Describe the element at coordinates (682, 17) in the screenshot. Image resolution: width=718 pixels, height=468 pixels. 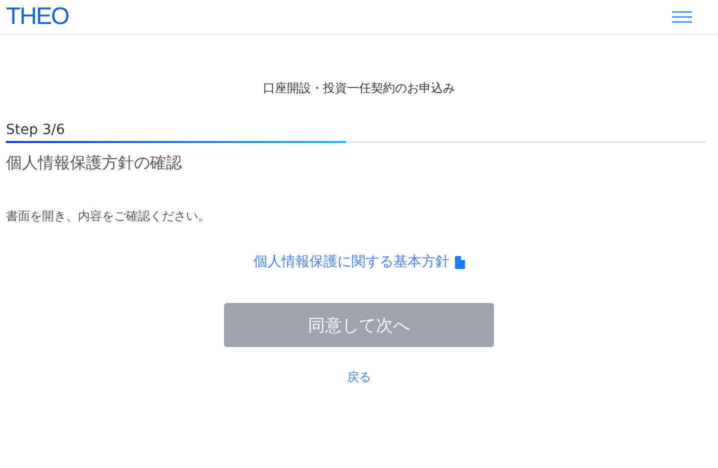
I see `menu-icon` at that location.